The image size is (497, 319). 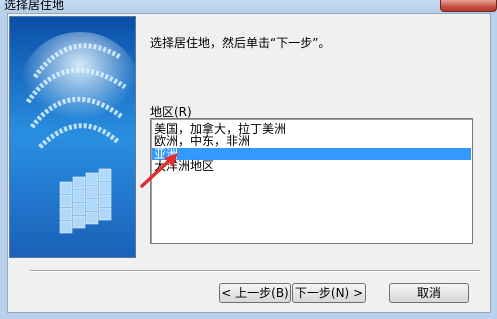 What do you see at coordinates (311, 141) in the screenshot?
I see `region-item-emea: 欧洲，中东，非洲` at bounding box center [311, 141].